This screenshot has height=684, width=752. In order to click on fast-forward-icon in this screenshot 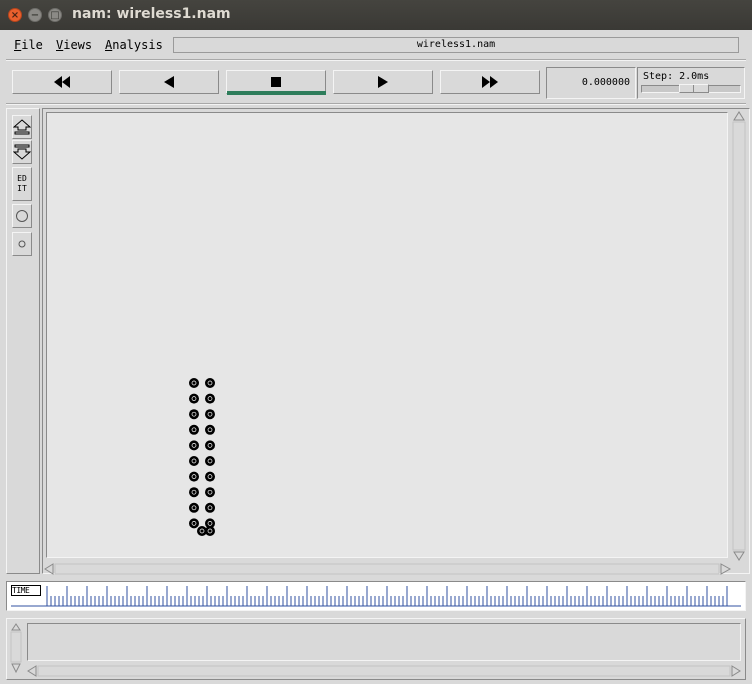, I will do `click(490, 82)`.